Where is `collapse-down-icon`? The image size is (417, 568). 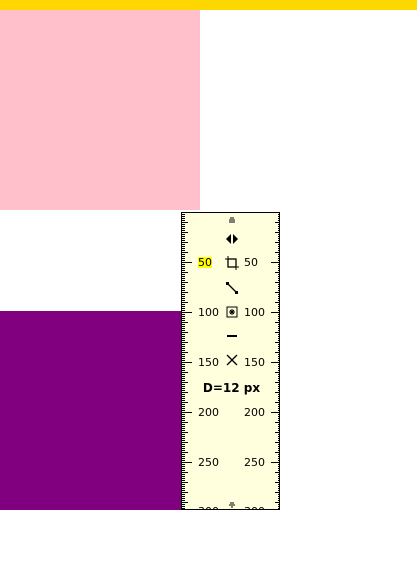 collapse-down-icon is located at coordinates (232, 503).